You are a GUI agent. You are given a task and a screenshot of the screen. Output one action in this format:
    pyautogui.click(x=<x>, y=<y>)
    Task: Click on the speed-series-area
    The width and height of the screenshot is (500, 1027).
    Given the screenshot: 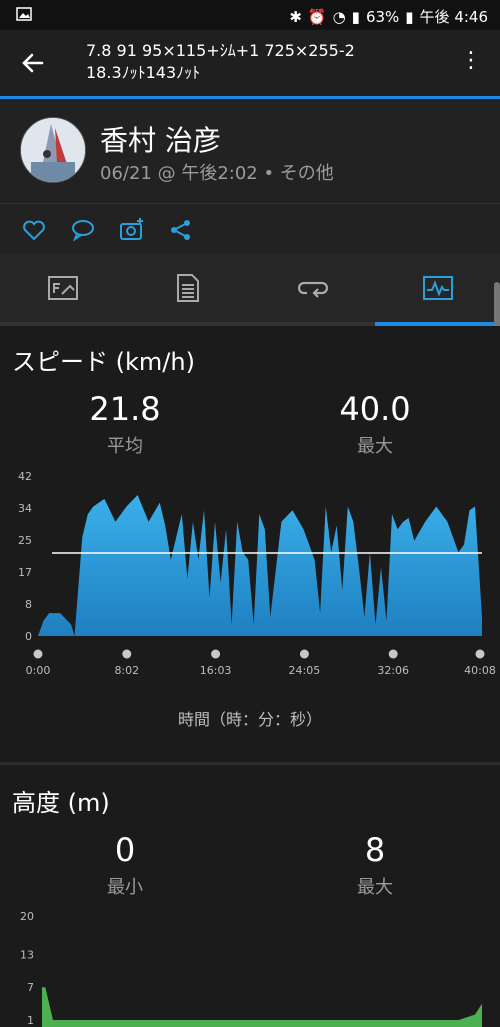 What is the action you would take?
    pyautogui.click(x=260, y=565)
    